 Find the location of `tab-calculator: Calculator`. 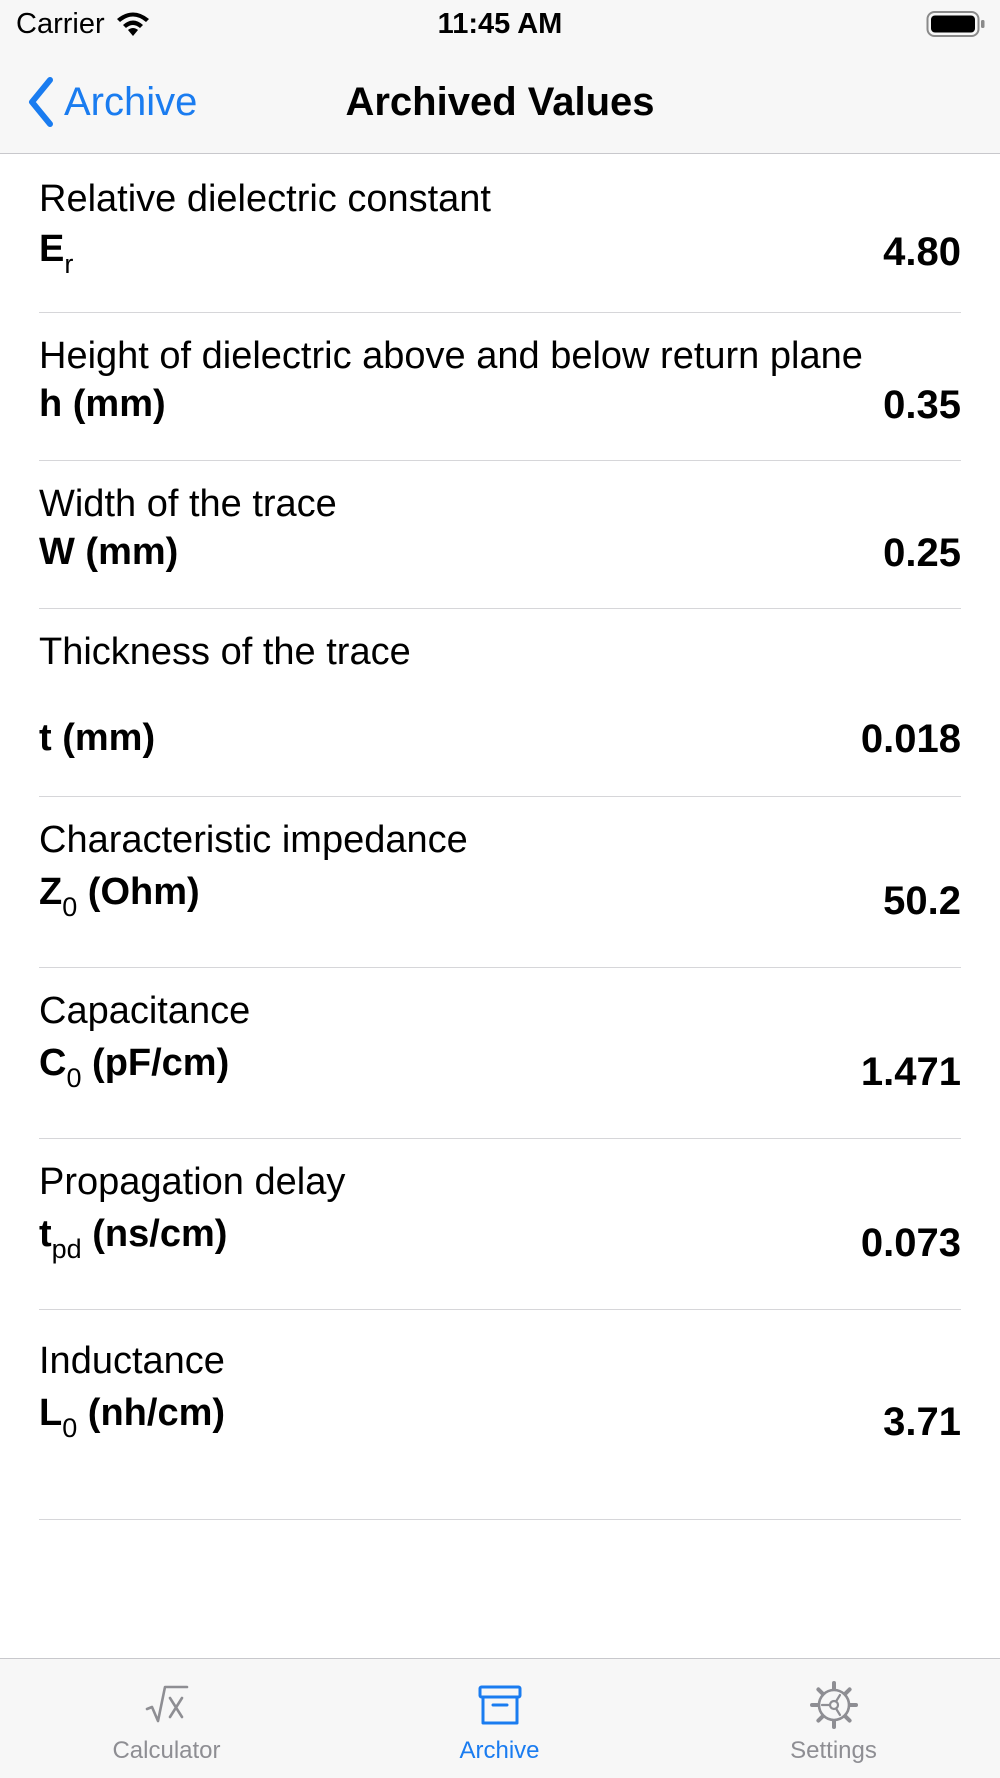

tab-calculator: Calculator is located at coordinates (166, 1718).